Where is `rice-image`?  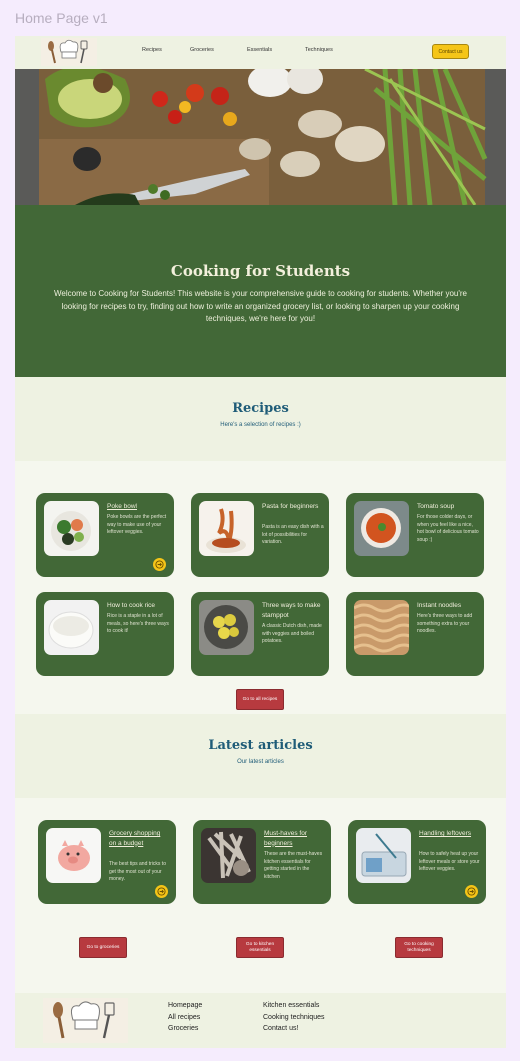 rice-image is located at coordinates (71, 627).